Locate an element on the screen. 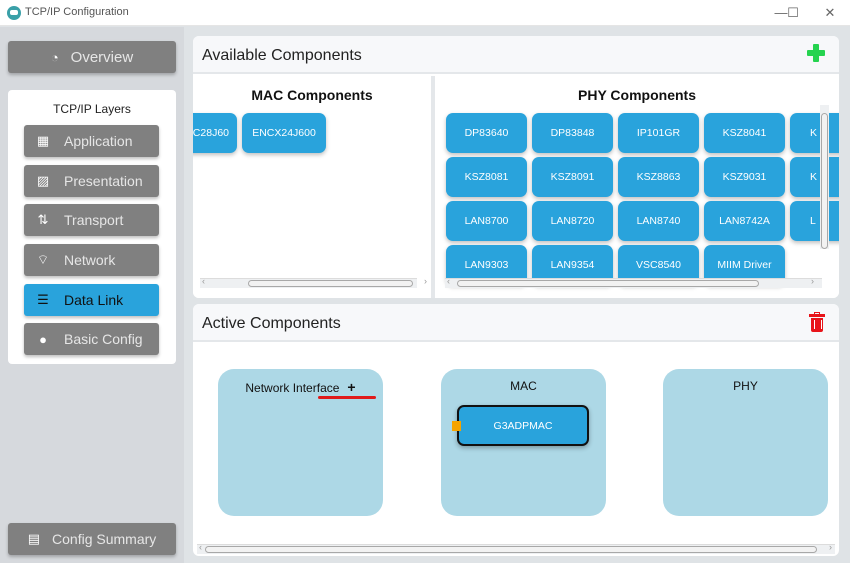  config-summary-button: ▤ Config Summary is located at coordinates (92, 539).